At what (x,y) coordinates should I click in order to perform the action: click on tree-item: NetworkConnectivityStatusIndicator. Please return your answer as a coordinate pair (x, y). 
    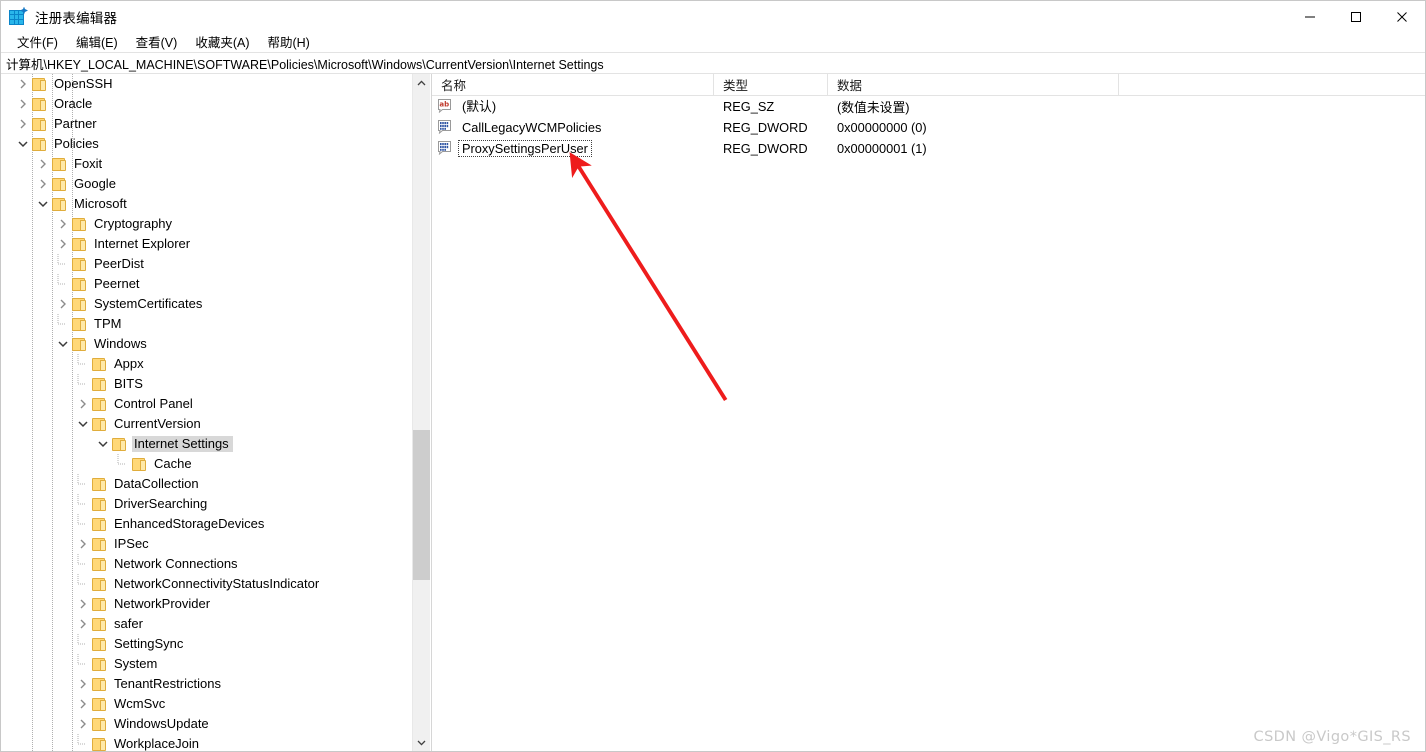
    Looking at the image, I should click on (207, 584).